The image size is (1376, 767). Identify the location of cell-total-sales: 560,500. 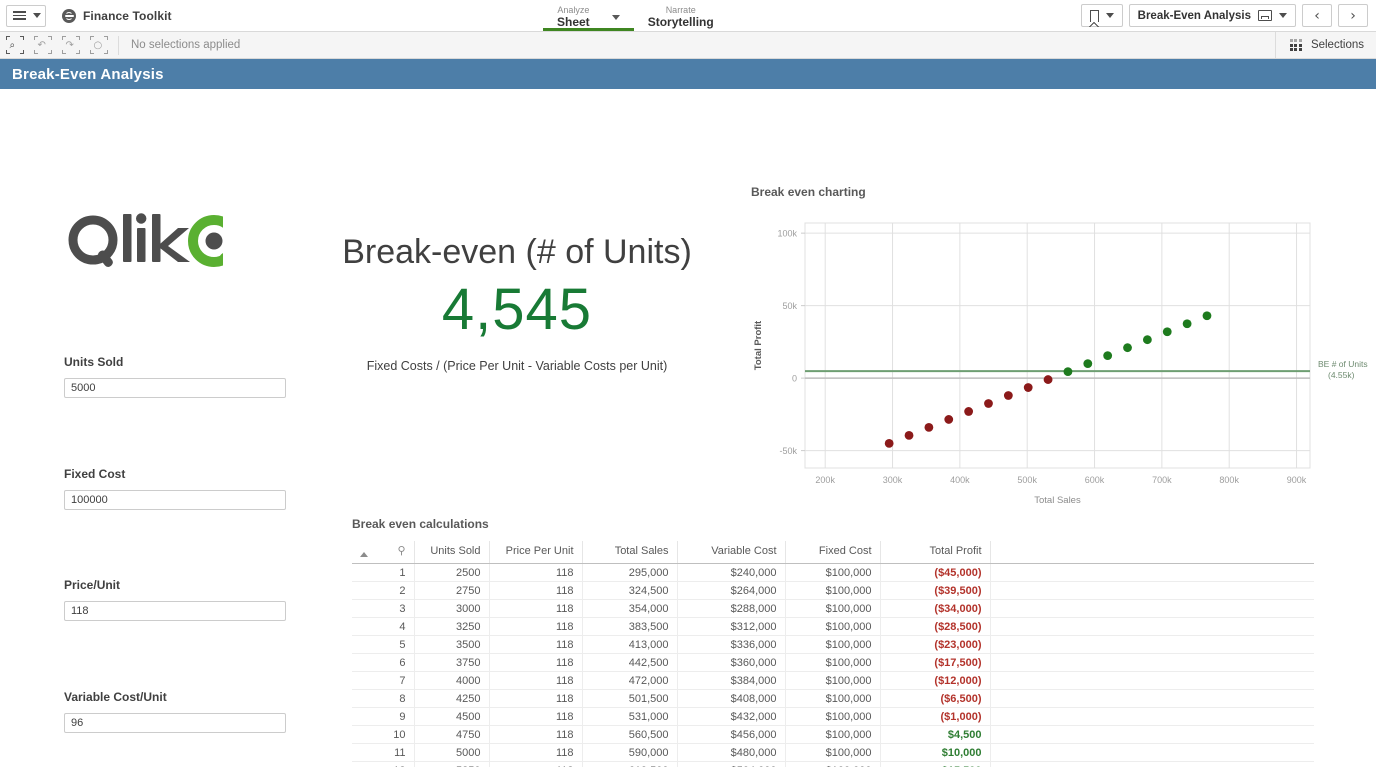
(630, 734).